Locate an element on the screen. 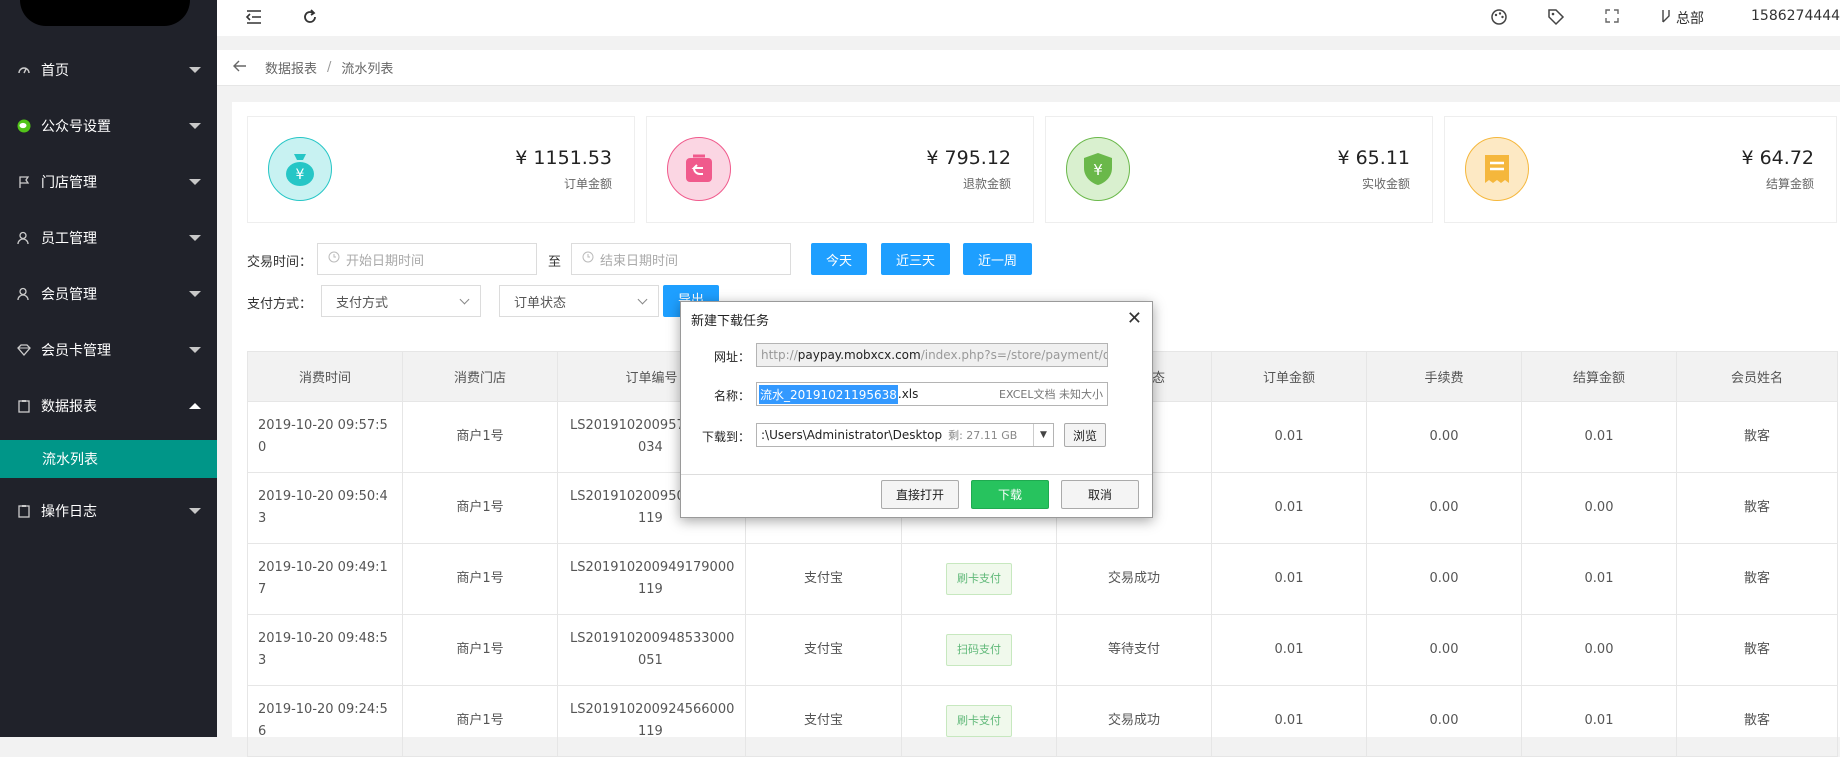 Image resolution: width=1840 pixels, height=757 pixels. money-bag-icon: ¥ is located at coordinates (300, 169).